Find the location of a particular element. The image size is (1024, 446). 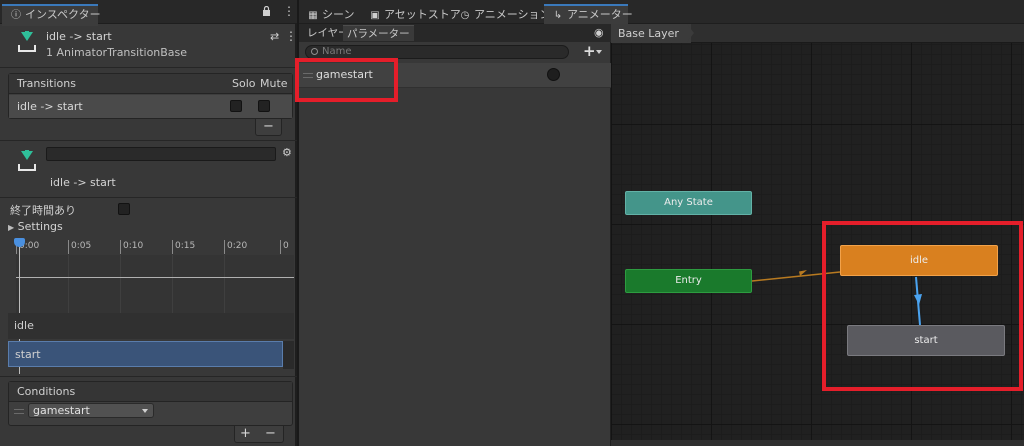

eye-icon: ◉ is located at coordinates (599, 32).